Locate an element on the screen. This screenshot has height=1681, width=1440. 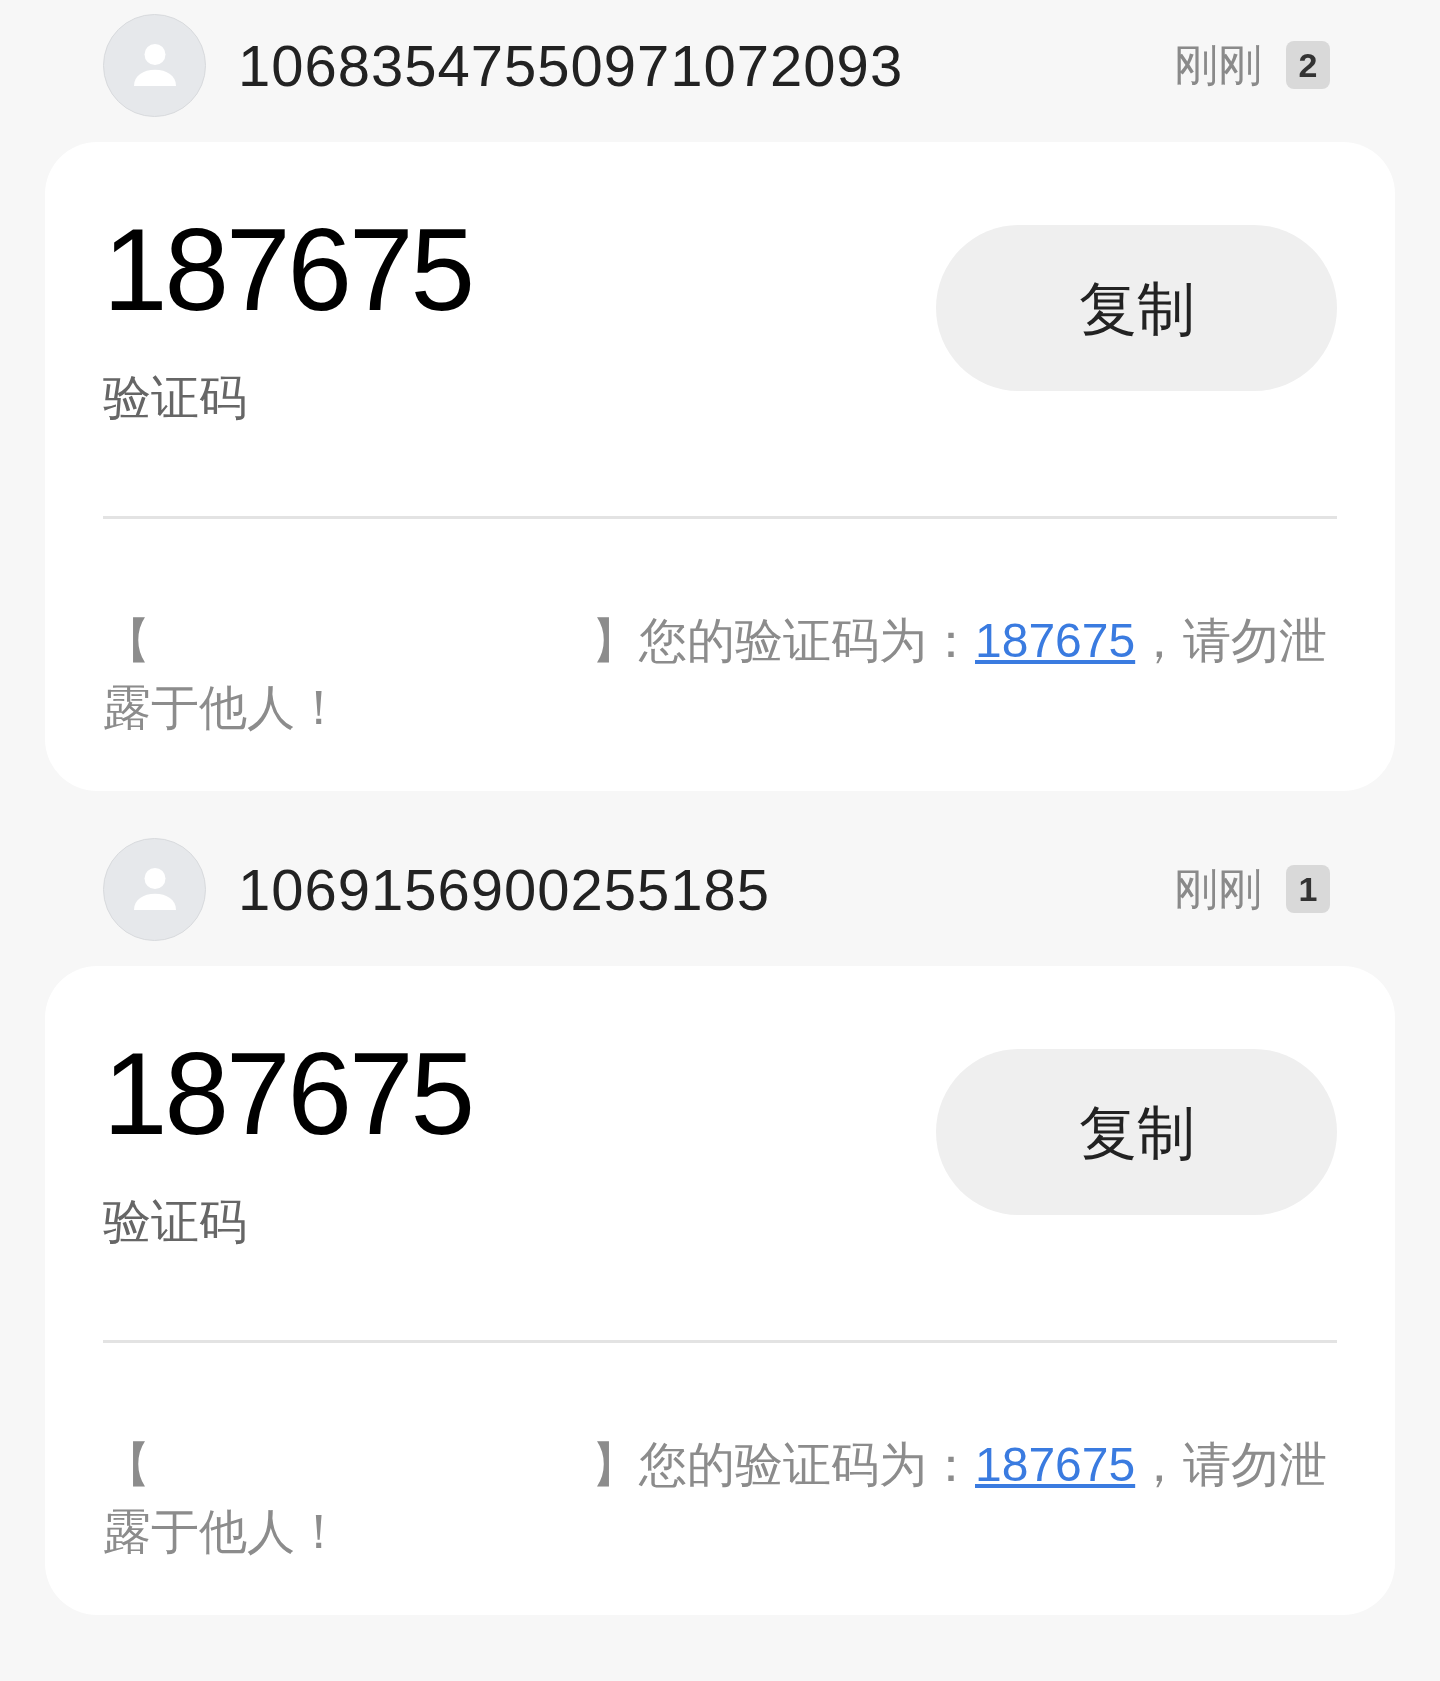
unread-count-badge: 1 is located at coordinates (1308, 889).